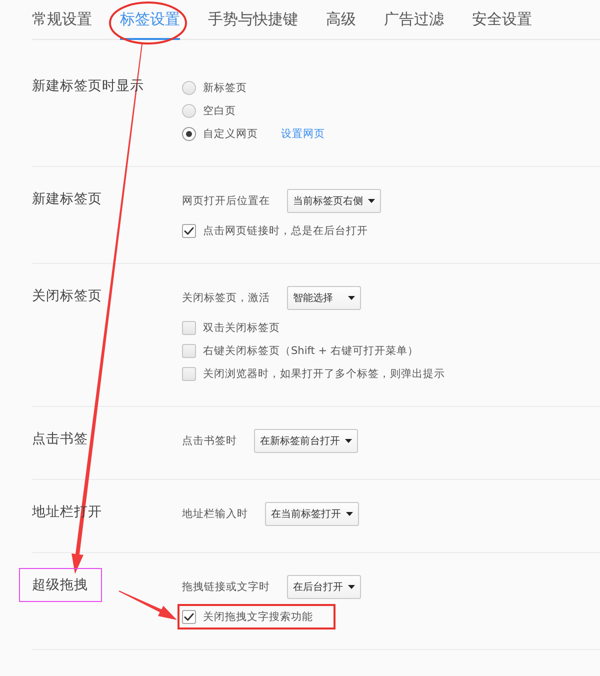 The height and width of the screenshot is (676, 600). I want to click on option-label: 自定义网页, so click(230, 133).